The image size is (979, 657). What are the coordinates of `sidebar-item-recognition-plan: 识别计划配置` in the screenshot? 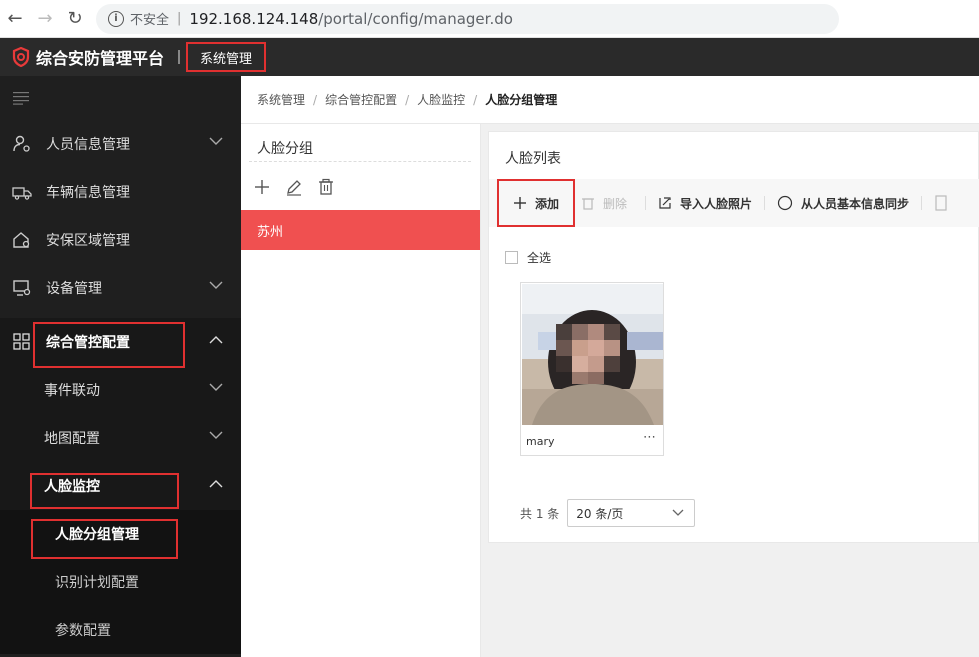 It's located at (120, 582).